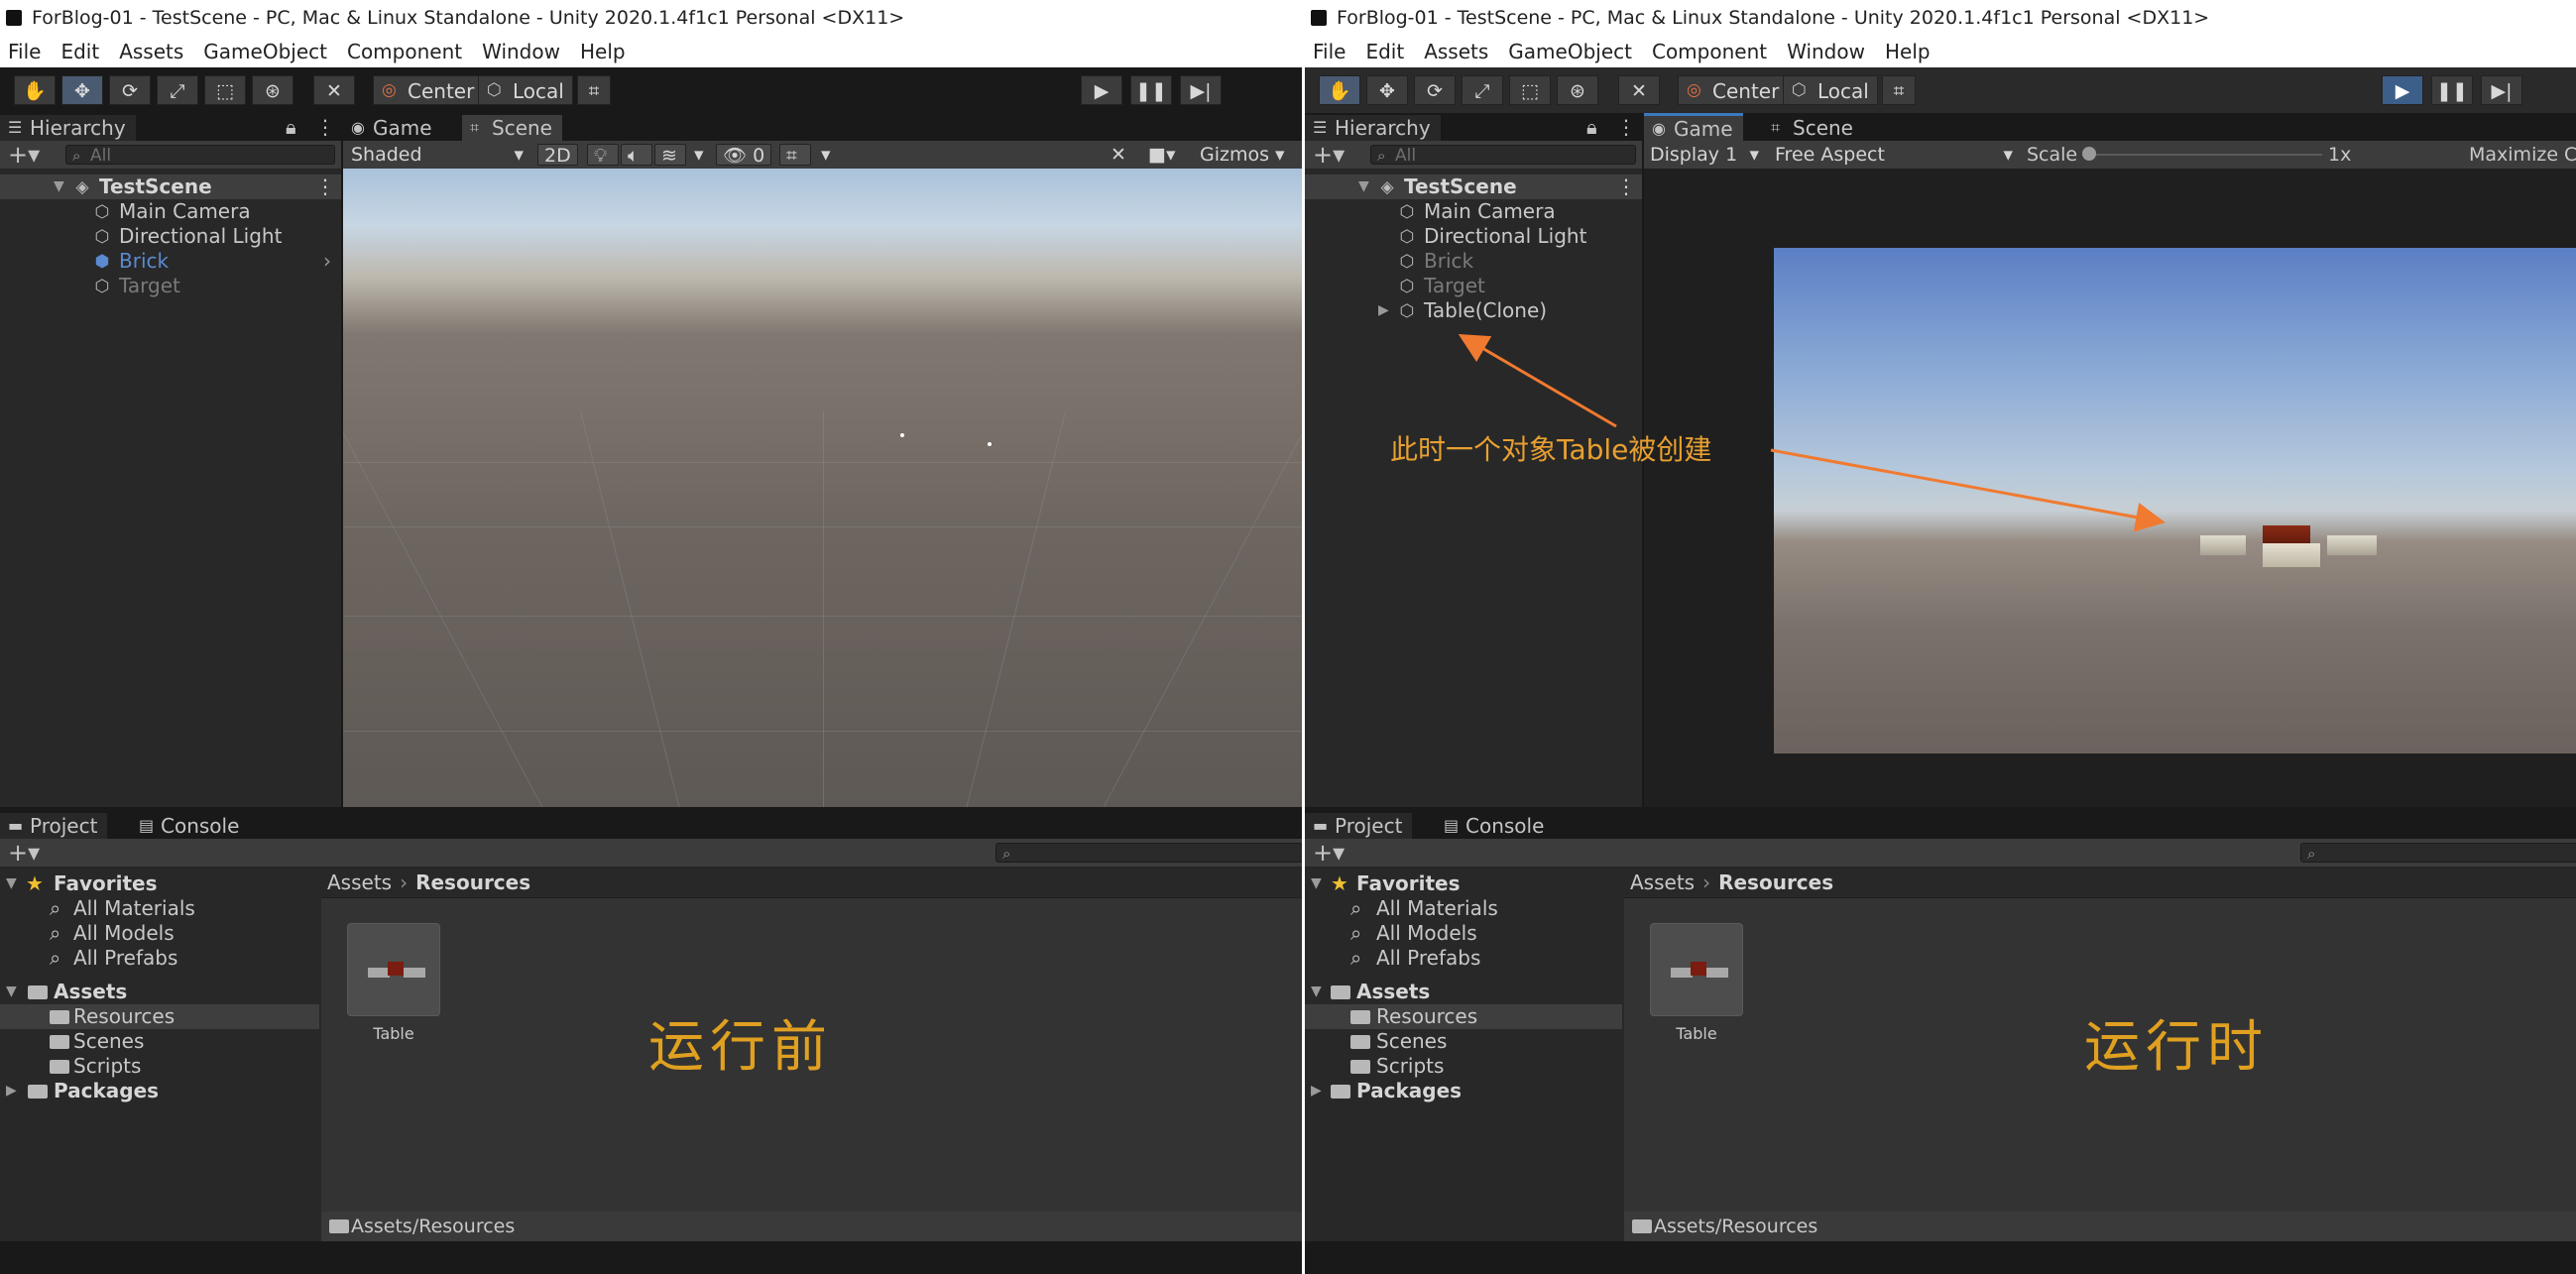  Describe the element at coordinates (1201, 90) in the screenshot. I see `step-button: ▶|` at that location.